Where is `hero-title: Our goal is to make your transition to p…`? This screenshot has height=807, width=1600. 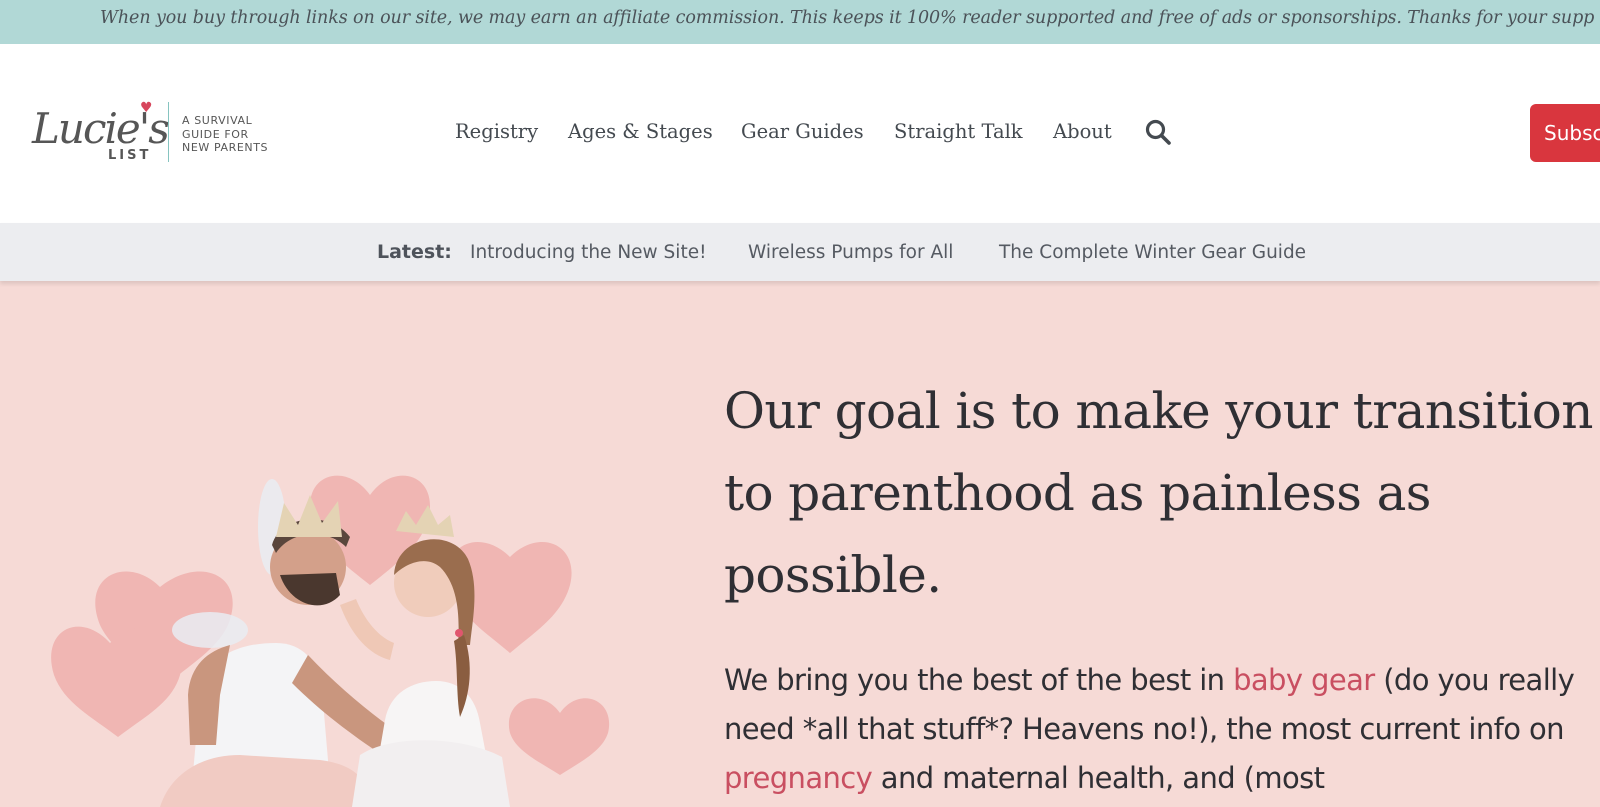 hero-title: Our goal is to make your transition to p… is located at coordinates (1158, 493).